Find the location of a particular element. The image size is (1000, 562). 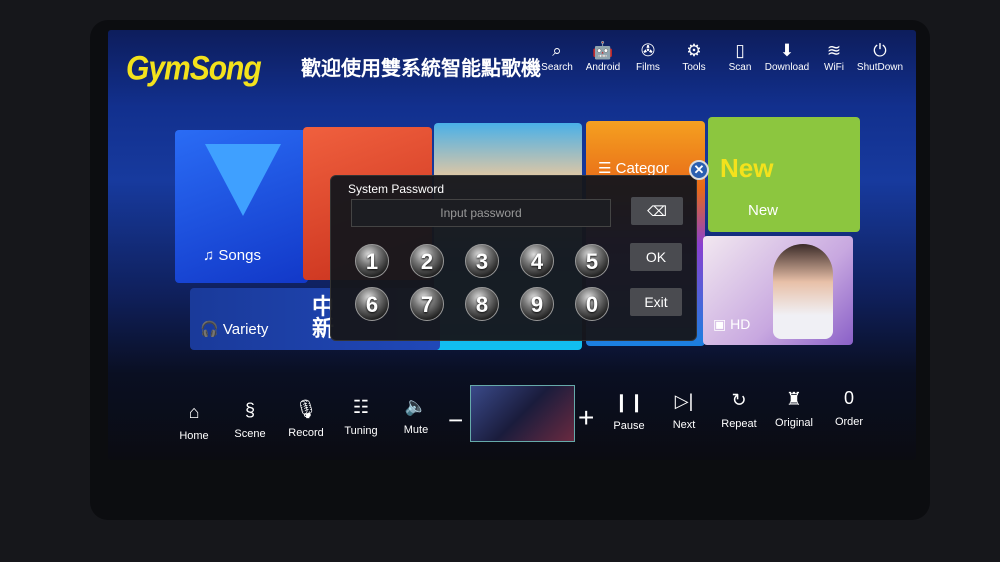

backspace-icon: ⌫ is located at coordinates (657, 211).